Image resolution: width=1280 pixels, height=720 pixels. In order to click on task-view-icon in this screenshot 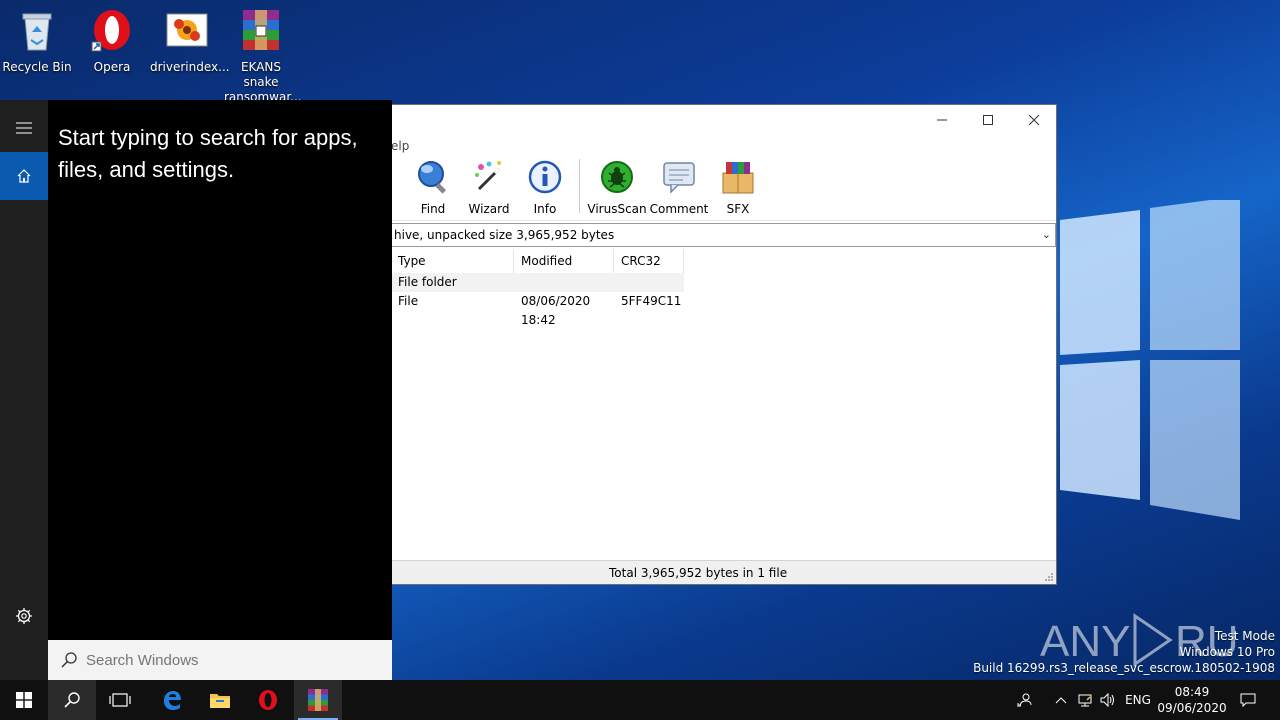, I will do `click(120, 700)`.